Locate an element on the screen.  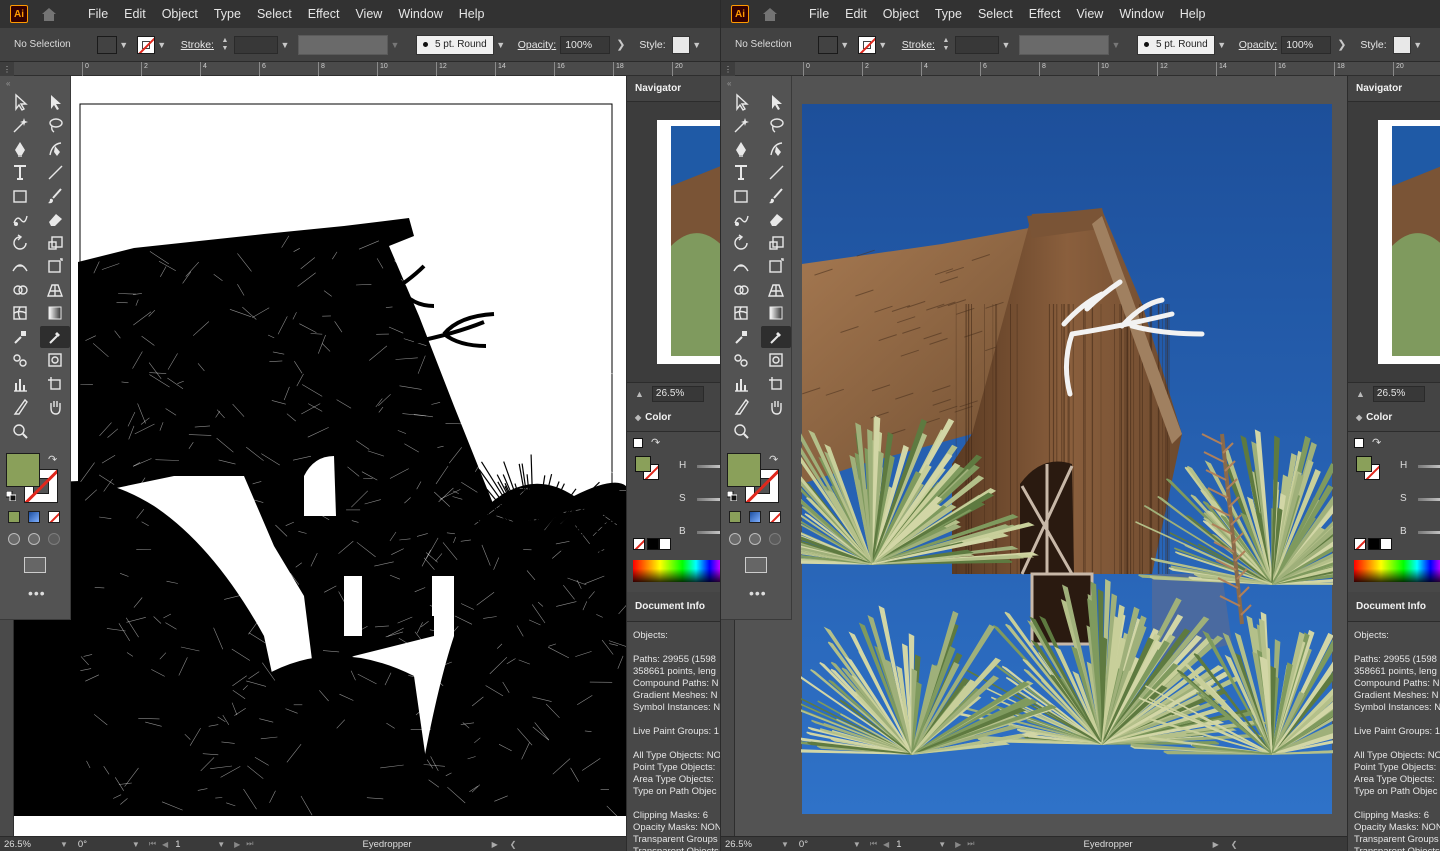
panel-grip-icon: « is located at coordinates (756, 83).